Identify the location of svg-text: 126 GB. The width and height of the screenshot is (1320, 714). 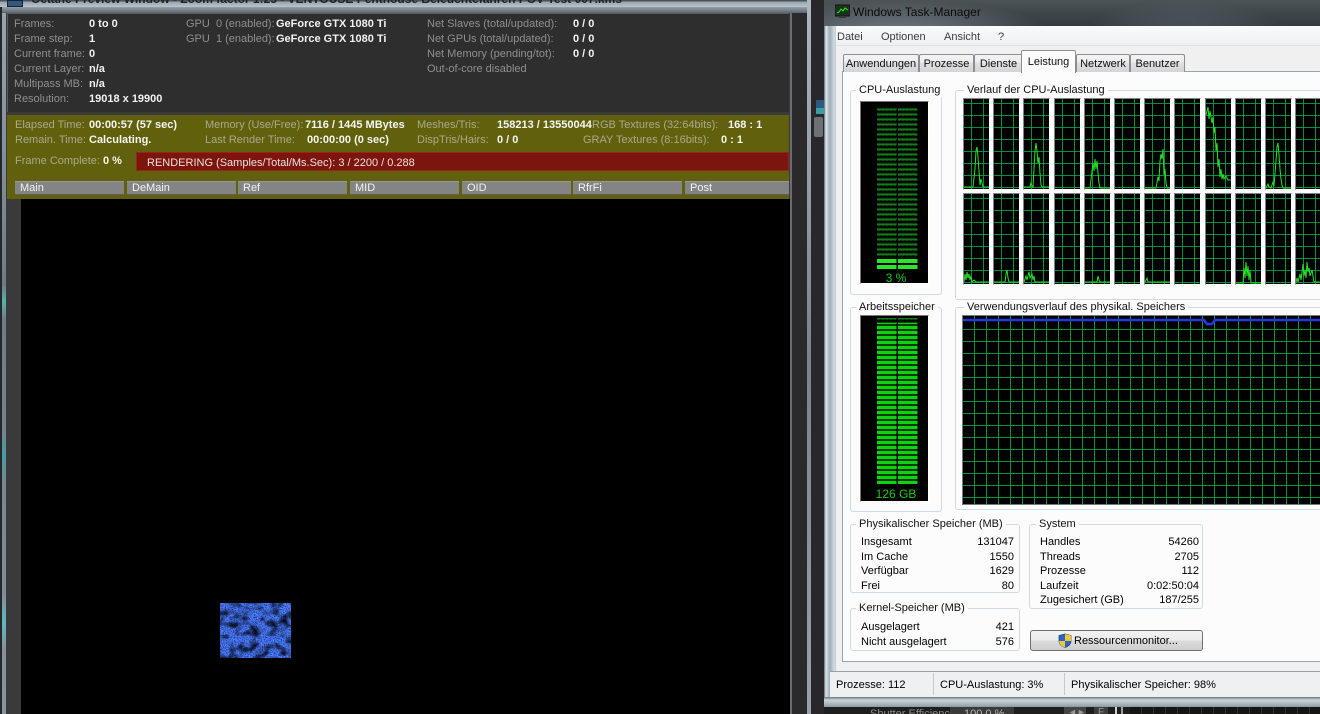
(896, 494).